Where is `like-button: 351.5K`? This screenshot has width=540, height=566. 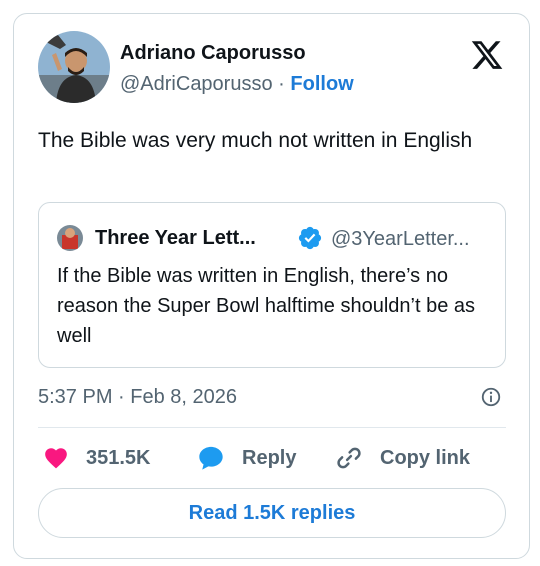
like-button: 351.5K is located at coordinates (96, 458).